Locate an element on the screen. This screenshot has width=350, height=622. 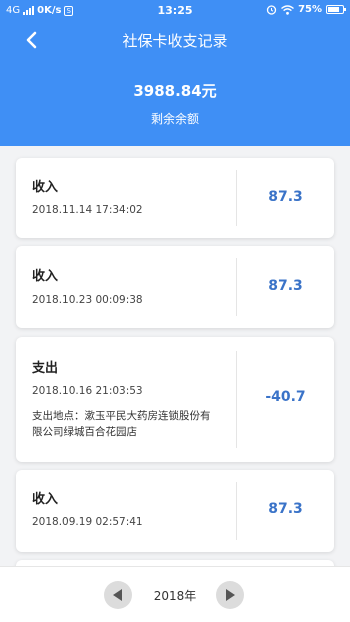
record-time: 2018.10.23 00:09:38 is located at coordinates (87, 300).